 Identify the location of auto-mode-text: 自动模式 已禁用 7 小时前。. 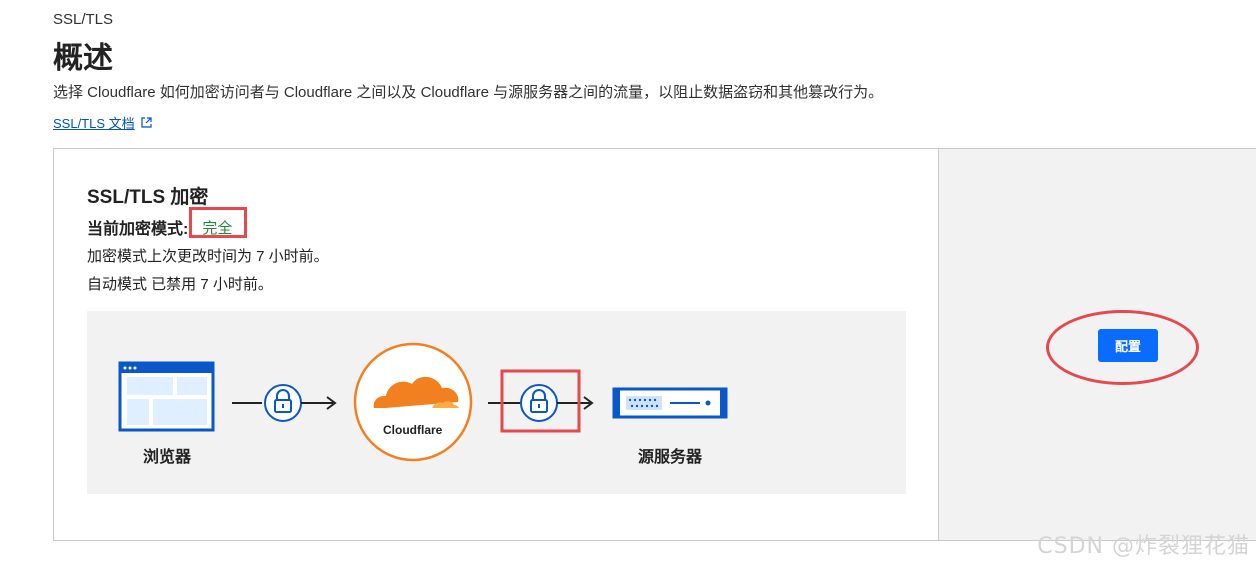
(180, 284).